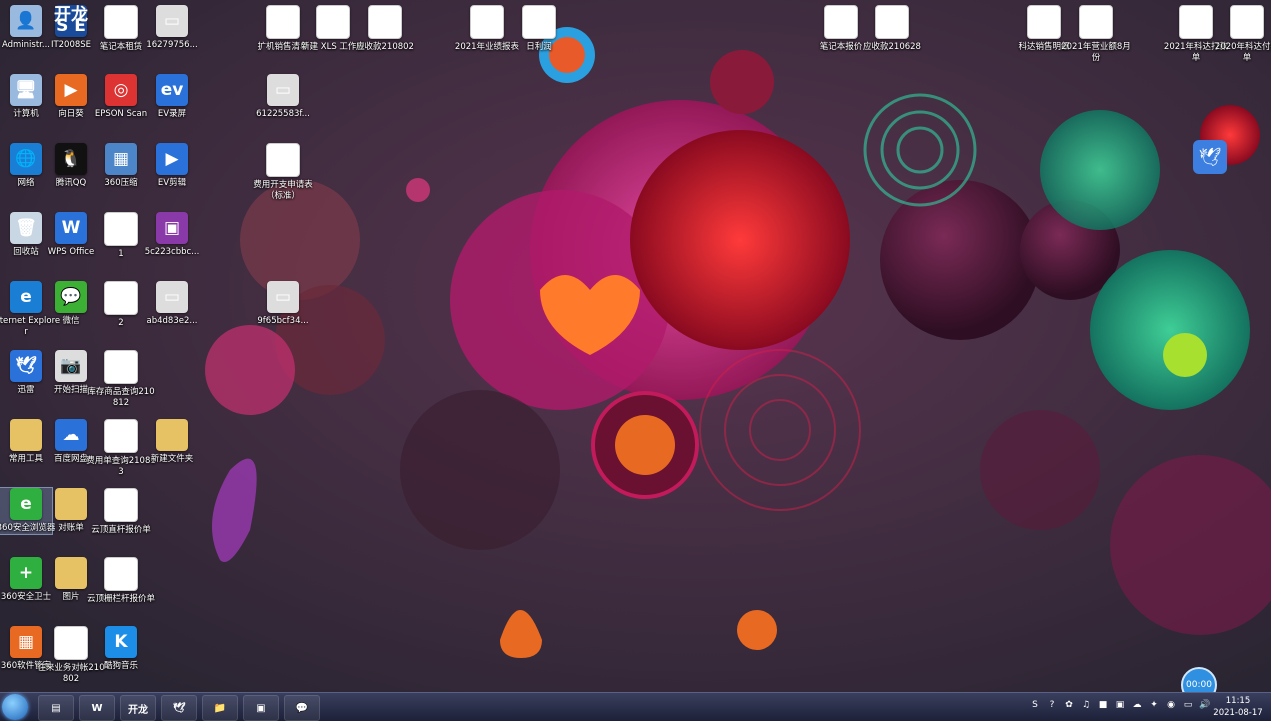 The height and width of the screenshot is (721, 1271). What do you see at coordinates (71, 655) in the screenshot?
I see `desktop-icon: S 往来业务对帐210802` at bounding box center [71, 655].